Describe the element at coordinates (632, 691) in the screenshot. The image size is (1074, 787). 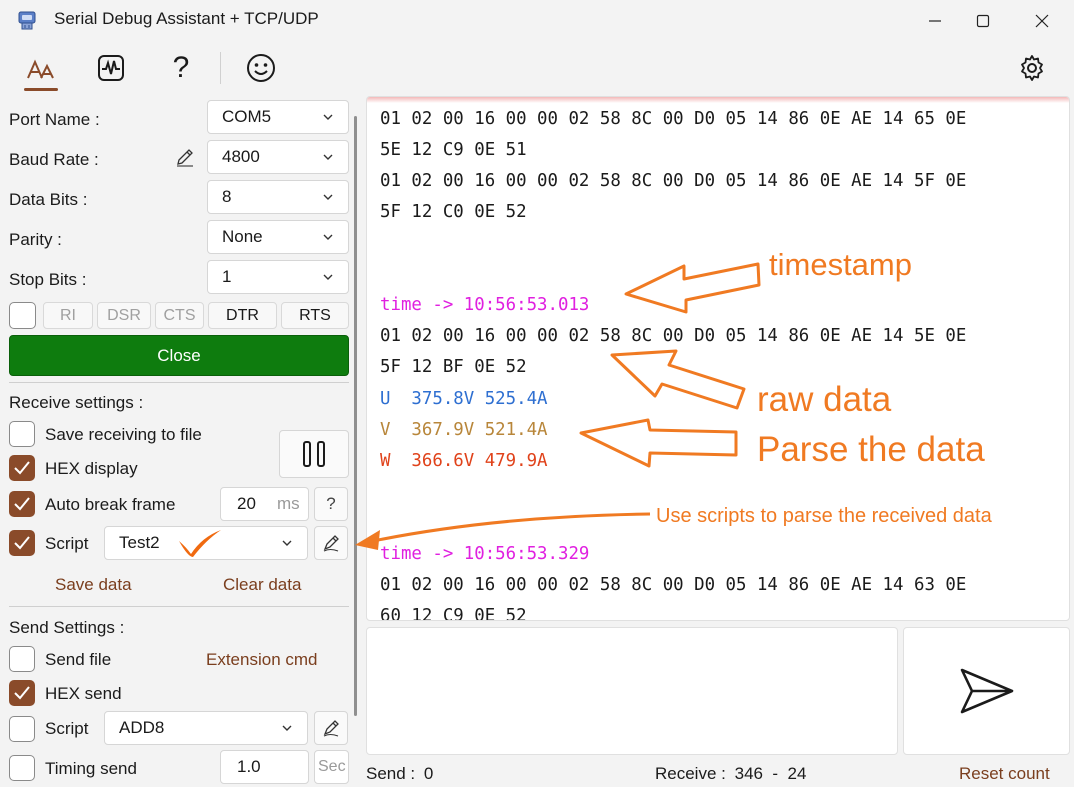
I see `send-input` at that location.